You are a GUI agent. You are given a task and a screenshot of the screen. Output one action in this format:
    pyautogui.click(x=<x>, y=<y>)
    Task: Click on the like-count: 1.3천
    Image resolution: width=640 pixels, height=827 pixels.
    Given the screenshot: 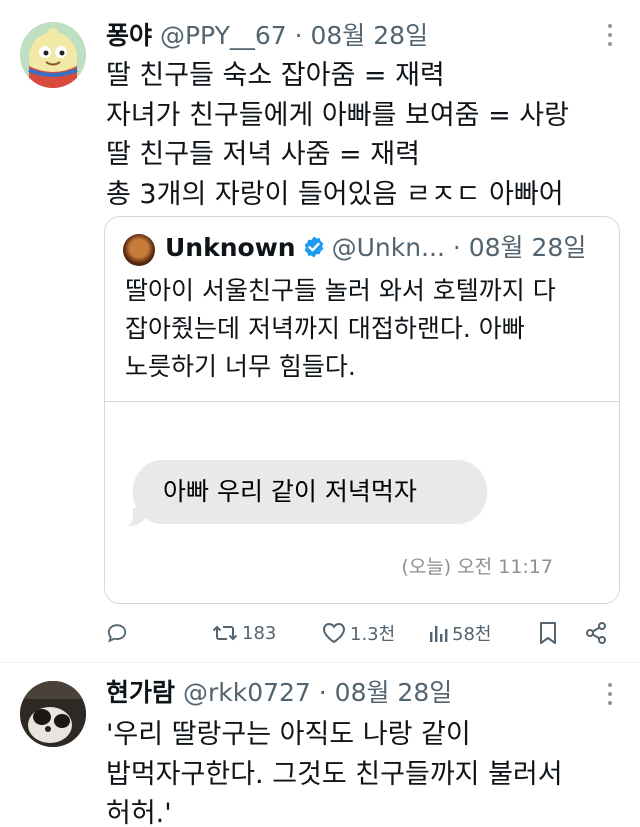 What is the action you would take?
    pyautogui.click(x=373, y=634)
    